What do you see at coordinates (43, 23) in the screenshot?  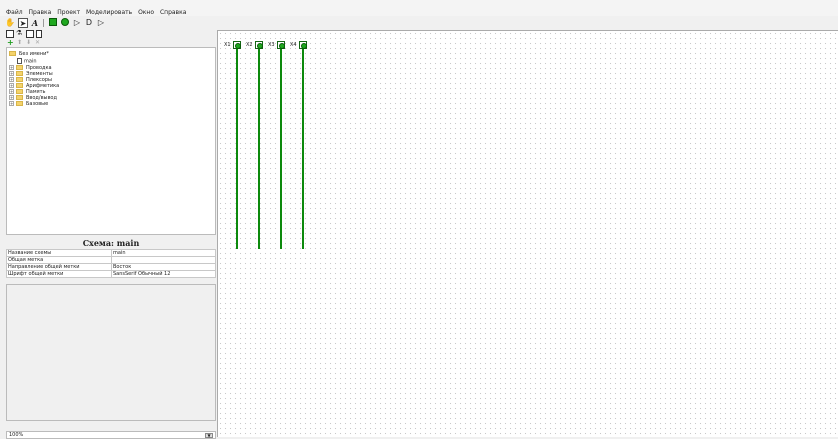 I see `toolbar-separator` at bounding box center [43, 23].